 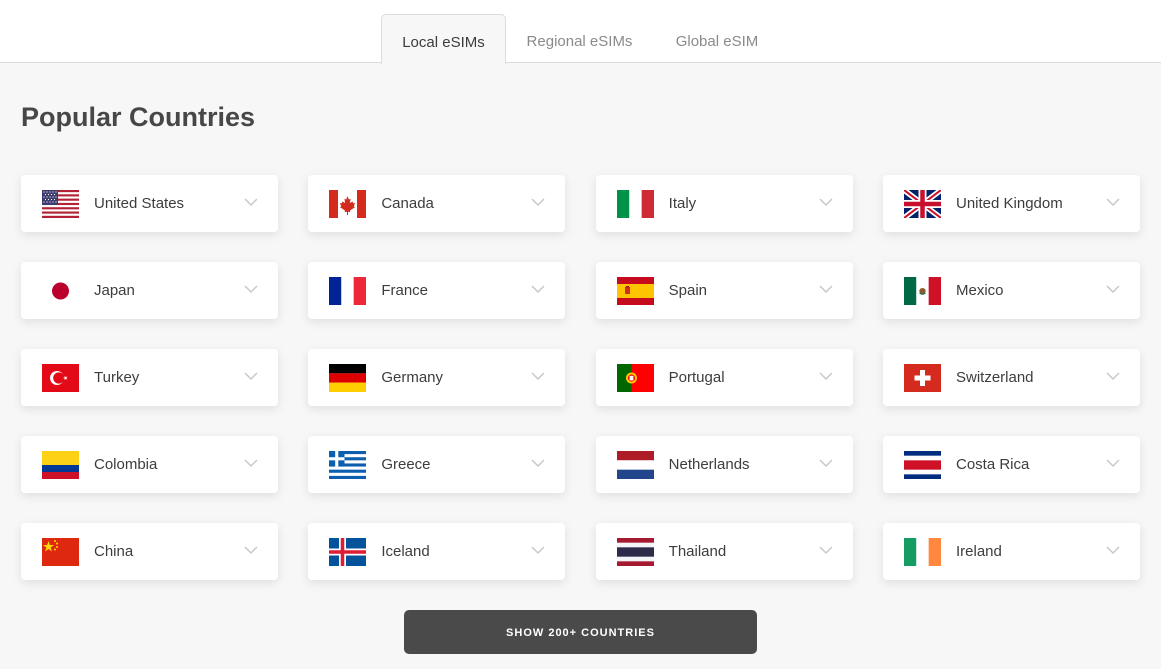 What do you see at coordinates (580, 632) in the screenshot?
I see `show-all-countries-button: SHOW 200+ COUNTRIES` at bounding box center [580, 632].